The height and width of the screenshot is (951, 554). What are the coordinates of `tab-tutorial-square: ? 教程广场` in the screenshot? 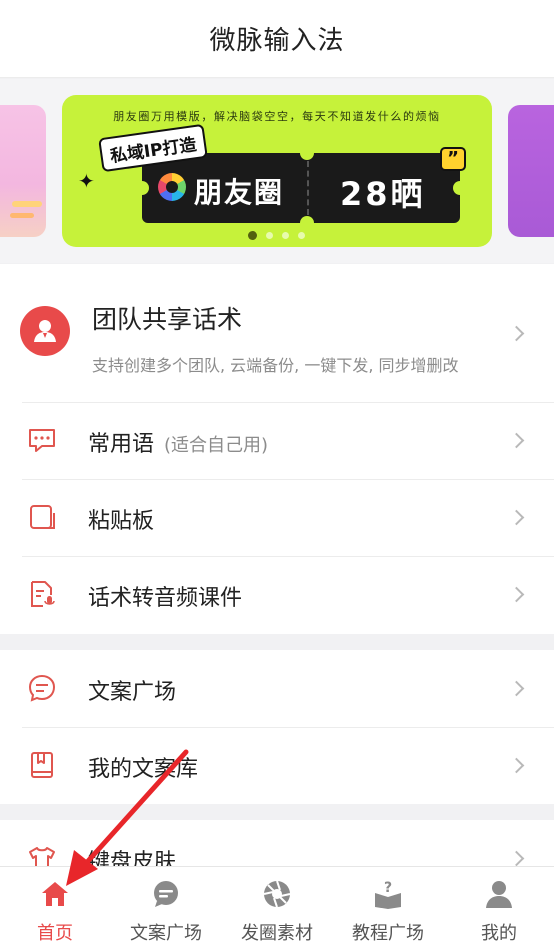 It's located at (388, 909).